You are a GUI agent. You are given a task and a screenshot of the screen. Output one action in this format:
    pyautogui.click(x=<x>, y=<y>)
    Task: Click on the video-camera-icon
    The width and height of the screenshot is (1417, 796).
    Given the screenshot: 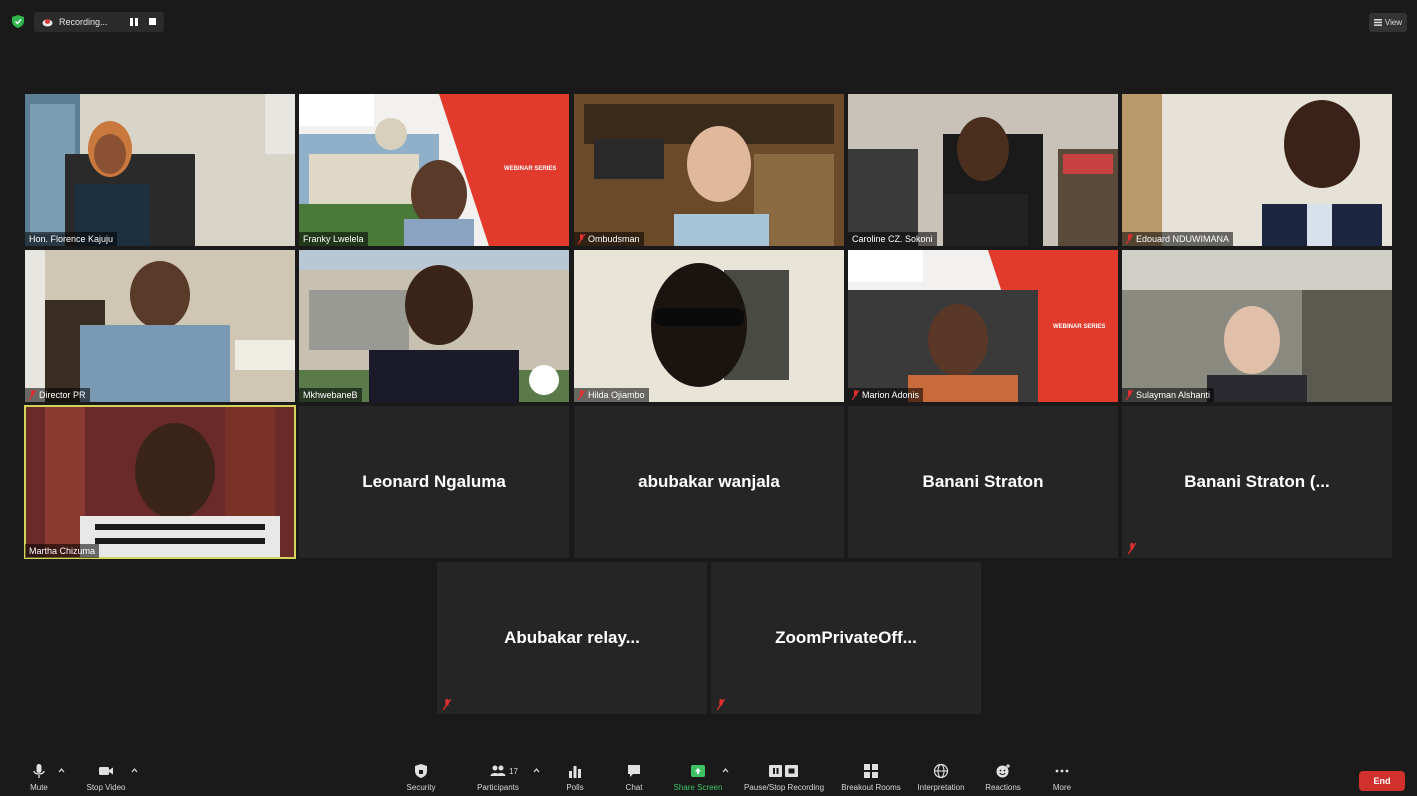 What is the action you would take?
    pyautogui.click(x=106, y=771)
    